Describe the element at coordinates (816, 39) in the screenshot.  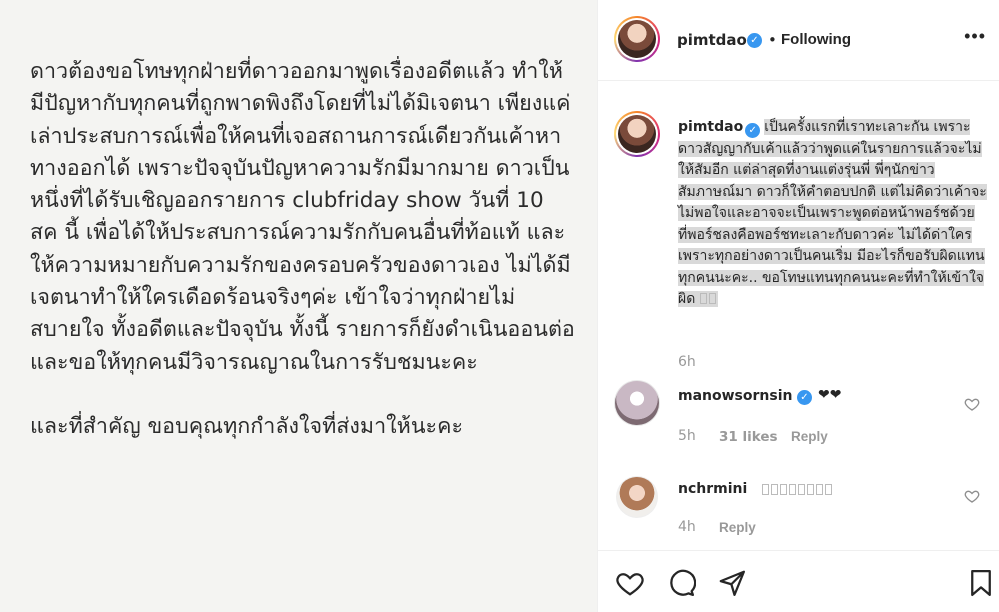
I see `following-button: Following` at that location.